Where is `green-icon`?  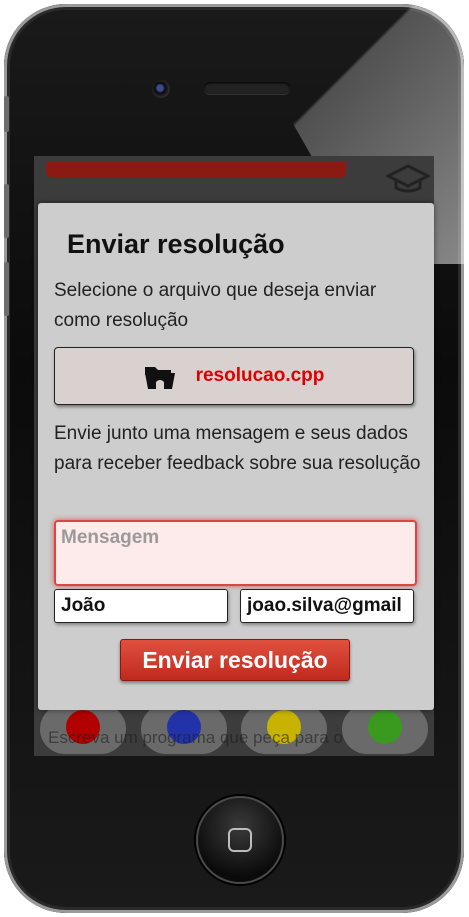 green-icon is located at coordinates (384, 727).